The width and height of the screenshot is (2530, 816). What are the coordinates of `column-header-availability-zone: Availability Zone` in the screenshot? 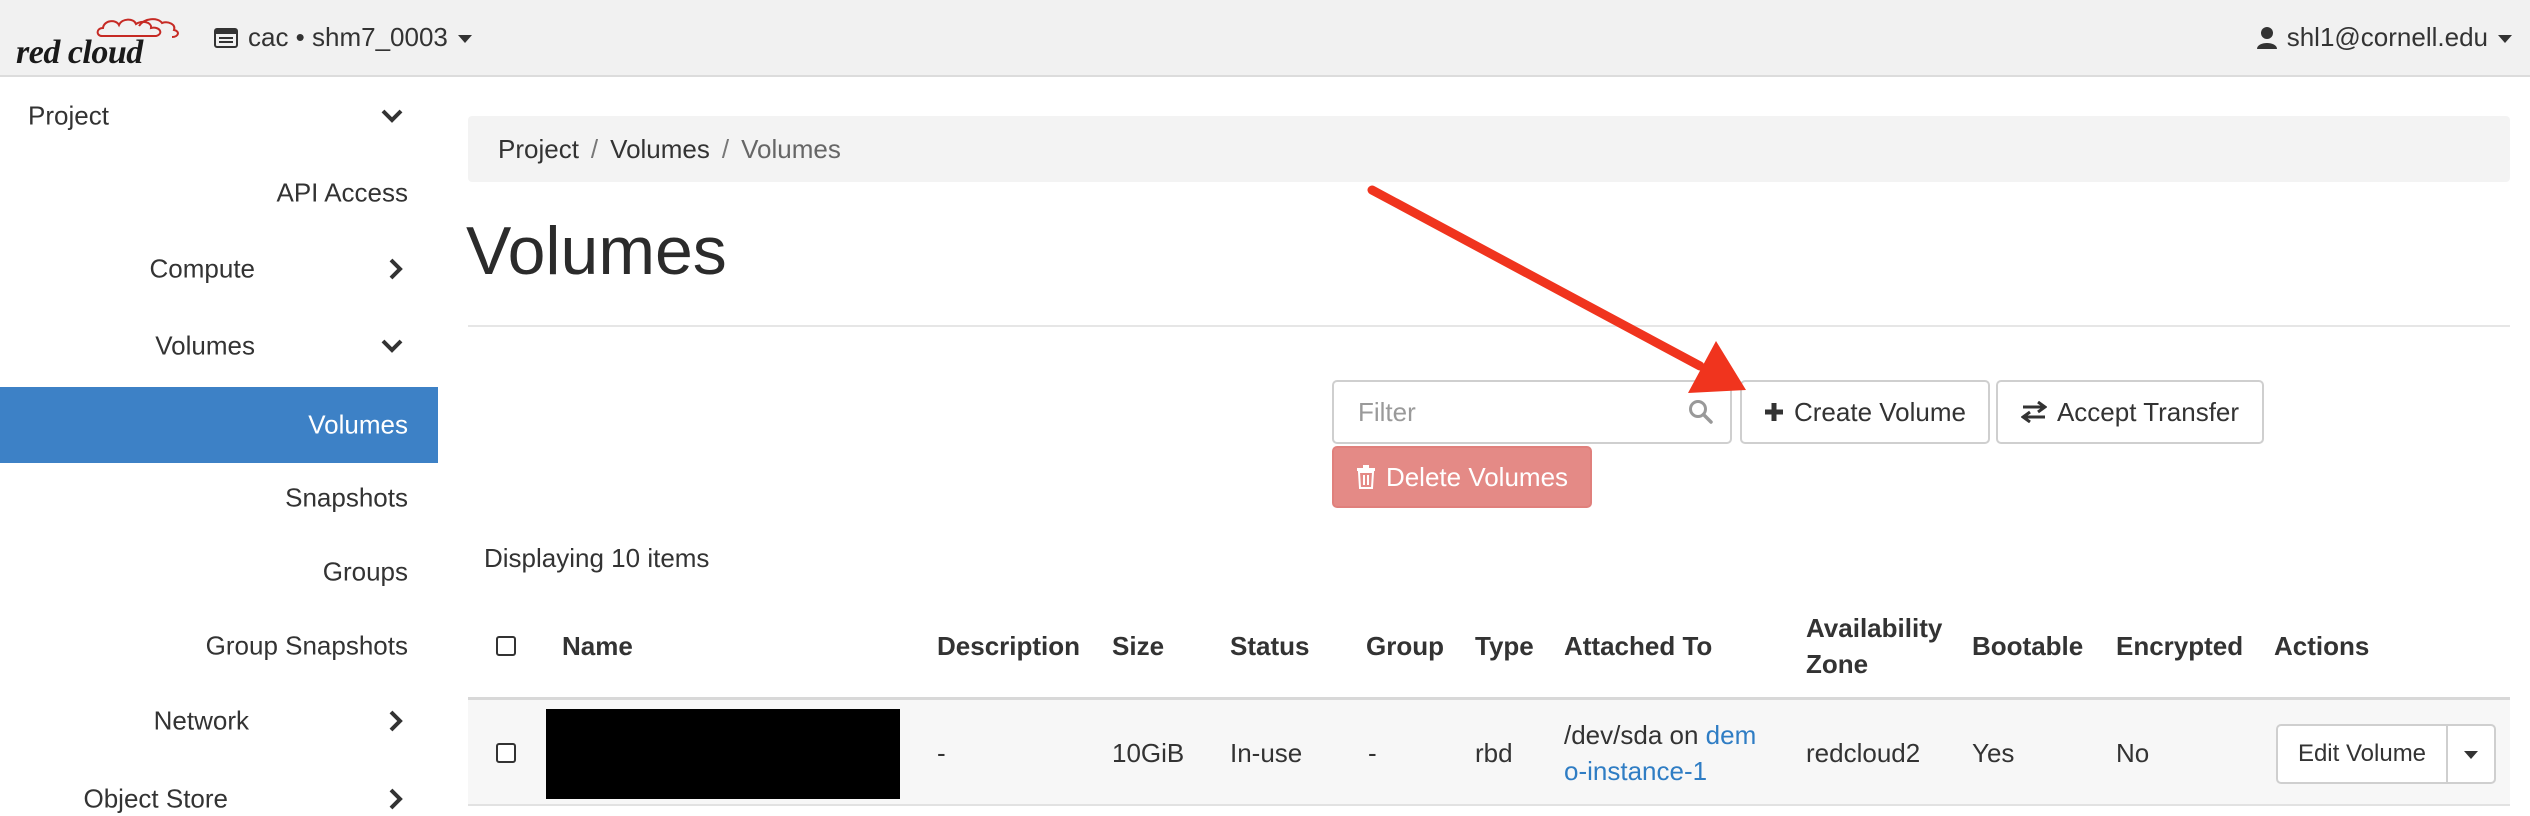 It's located at (1881, 646).